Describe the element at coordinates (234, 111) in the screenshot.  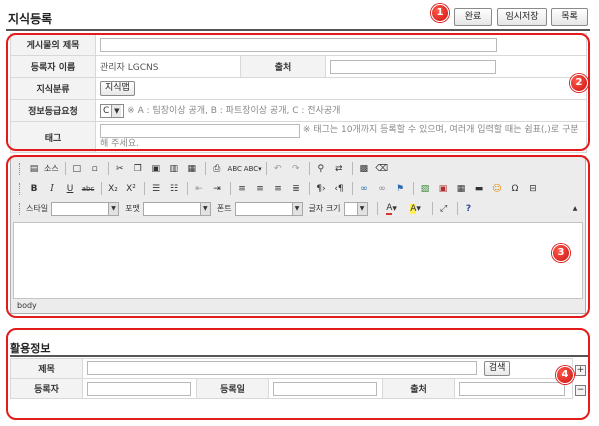
I see `security-level-note: ※ A : 팀장이상 공개, B : 파트장이상 공개, C : 전사공개` at that location.